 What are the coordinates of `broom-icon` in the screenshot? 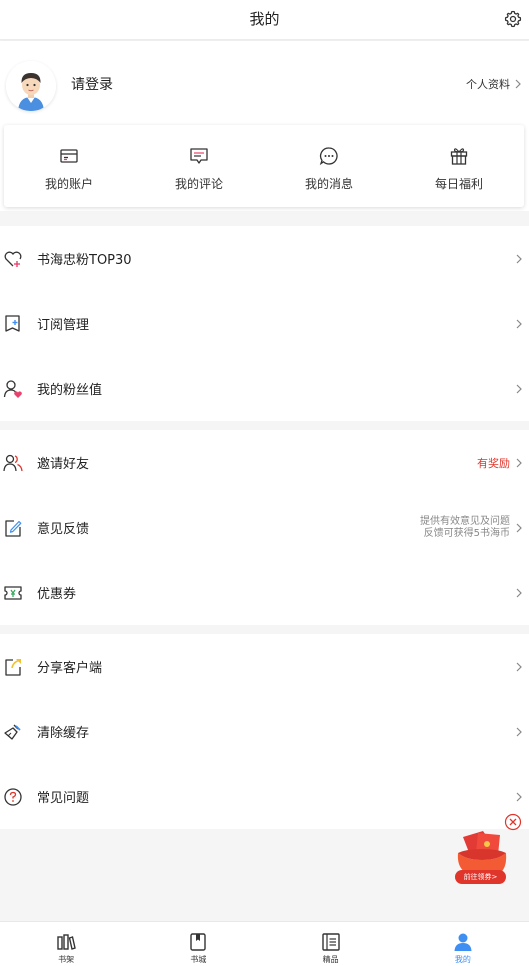 It's located at (12, 732).